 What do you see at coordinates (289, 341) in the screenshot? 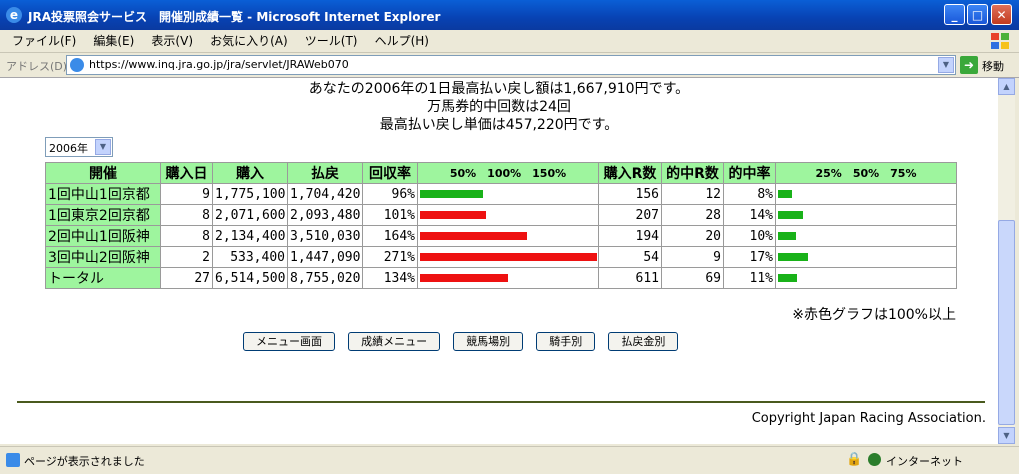
I see `menu-screen-button: メニュー画面` at bounding box center [289, 341].